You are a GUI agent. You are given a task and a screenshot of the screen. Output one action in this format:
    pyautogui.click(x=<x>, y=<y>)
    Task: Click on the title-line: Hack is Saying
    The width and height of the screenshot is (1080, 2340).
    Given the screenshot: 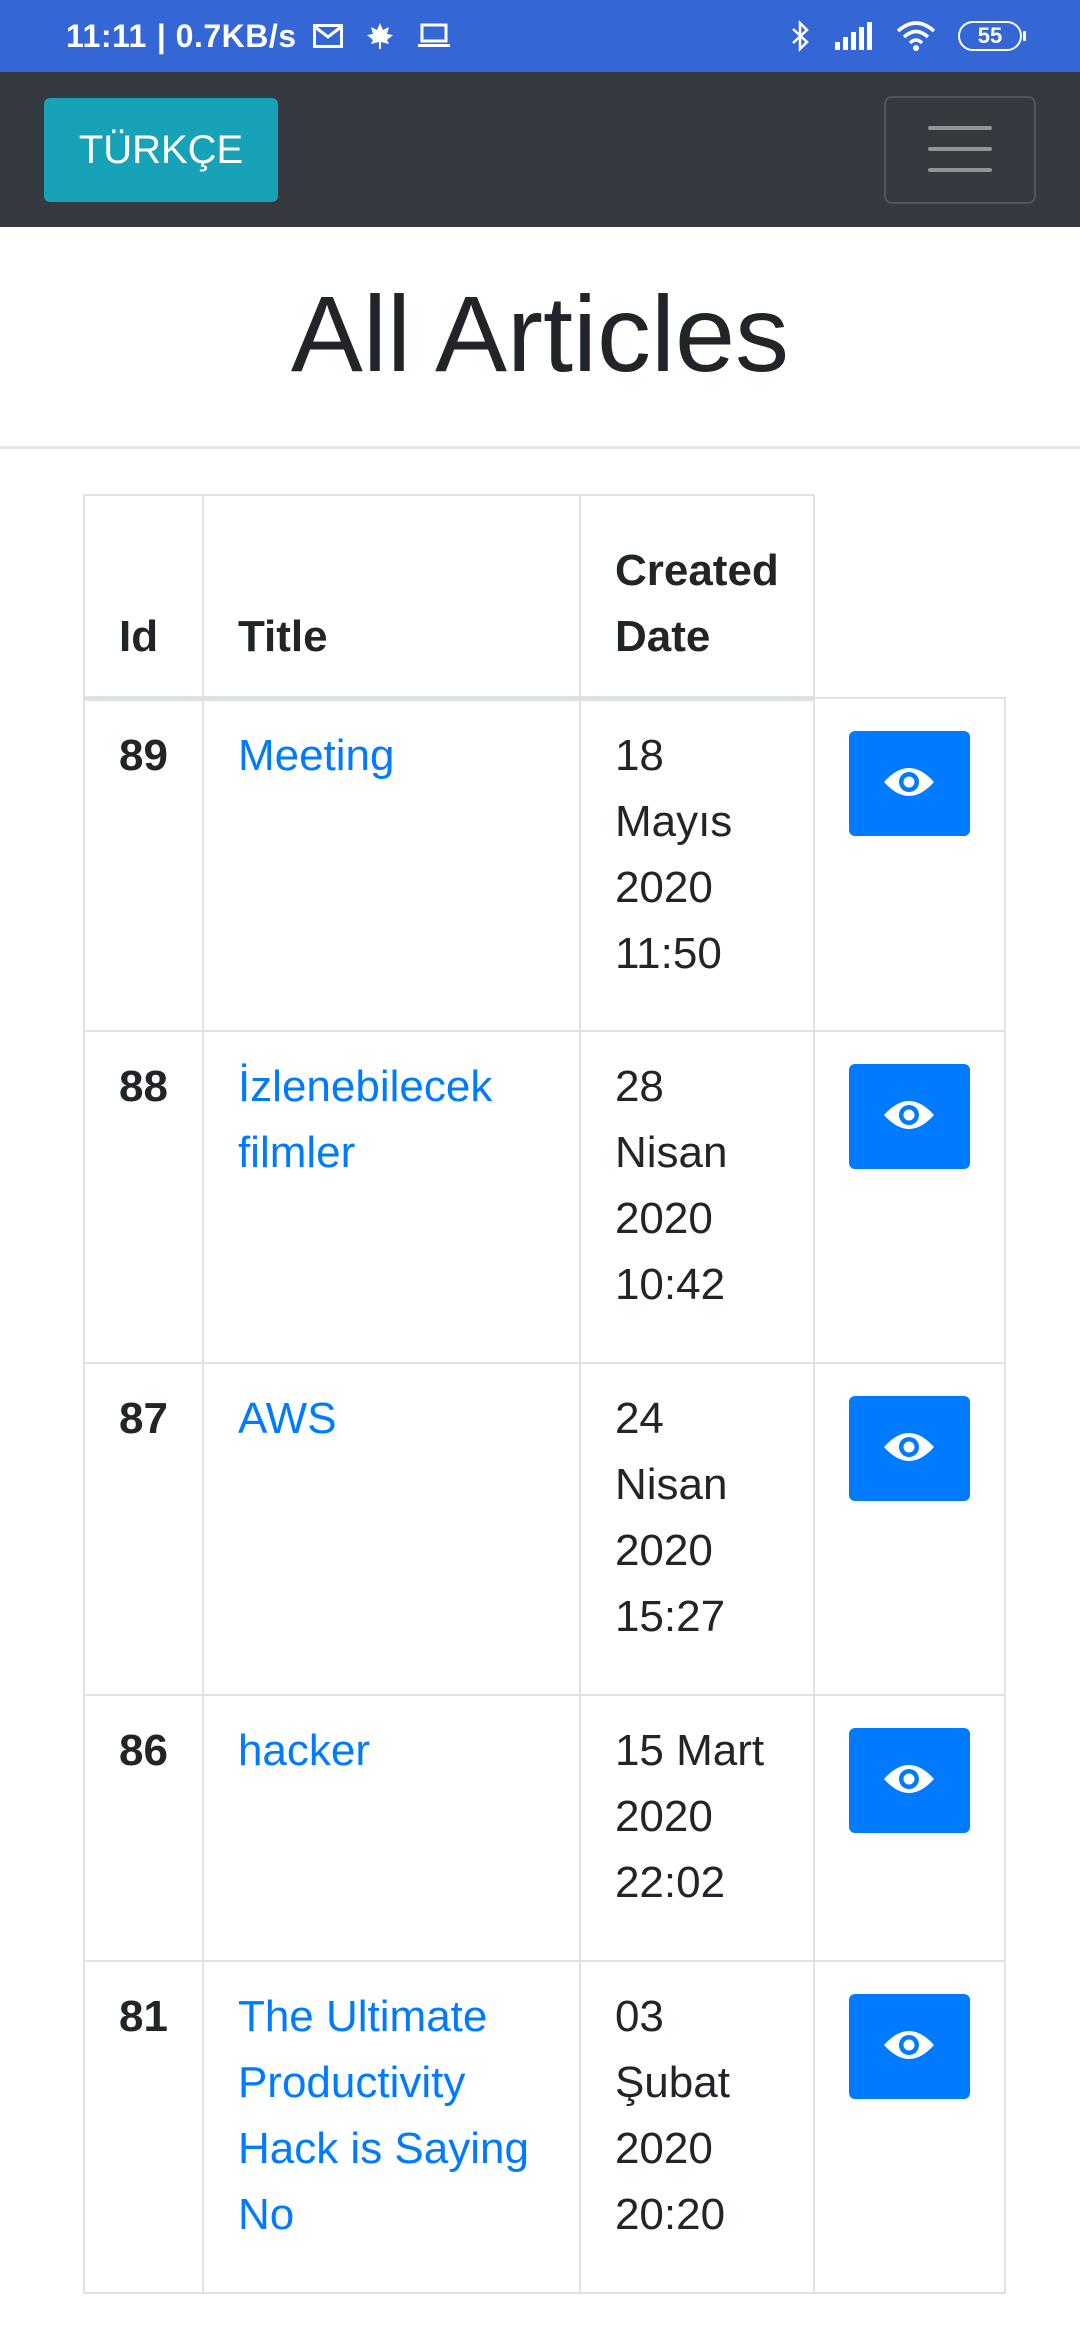 What is the action you would take?
    pyautogui.click(x=383, y=2148)
    